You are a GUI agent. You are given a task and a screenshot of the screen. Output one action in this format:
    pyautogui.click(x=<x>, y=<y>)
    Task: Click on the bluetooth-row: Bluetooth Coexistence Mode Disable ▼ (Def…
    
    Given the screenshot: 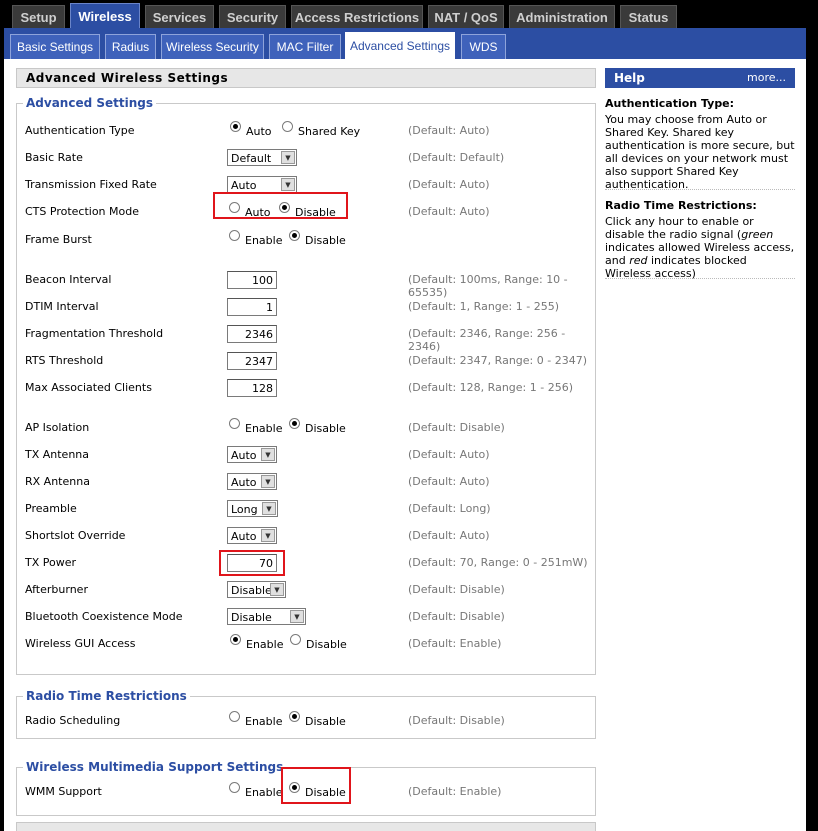 What is the action you would take?
    pyautogui.click(x=308, y=617)
    